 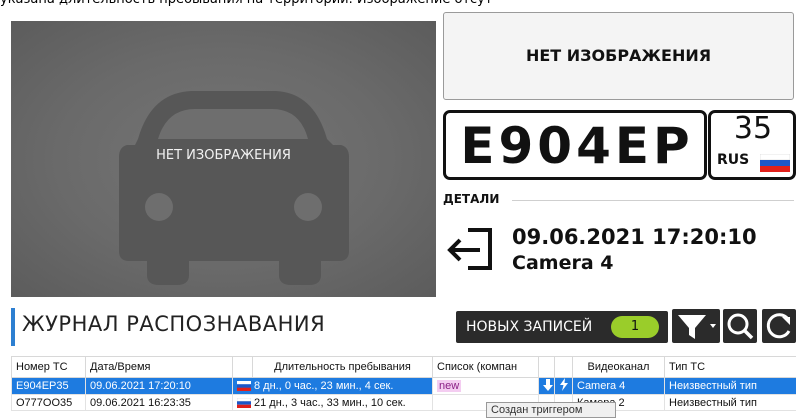 I want to click on cell-datetime: 09.06.2021 16:23:35, so click(x=159, y=403).